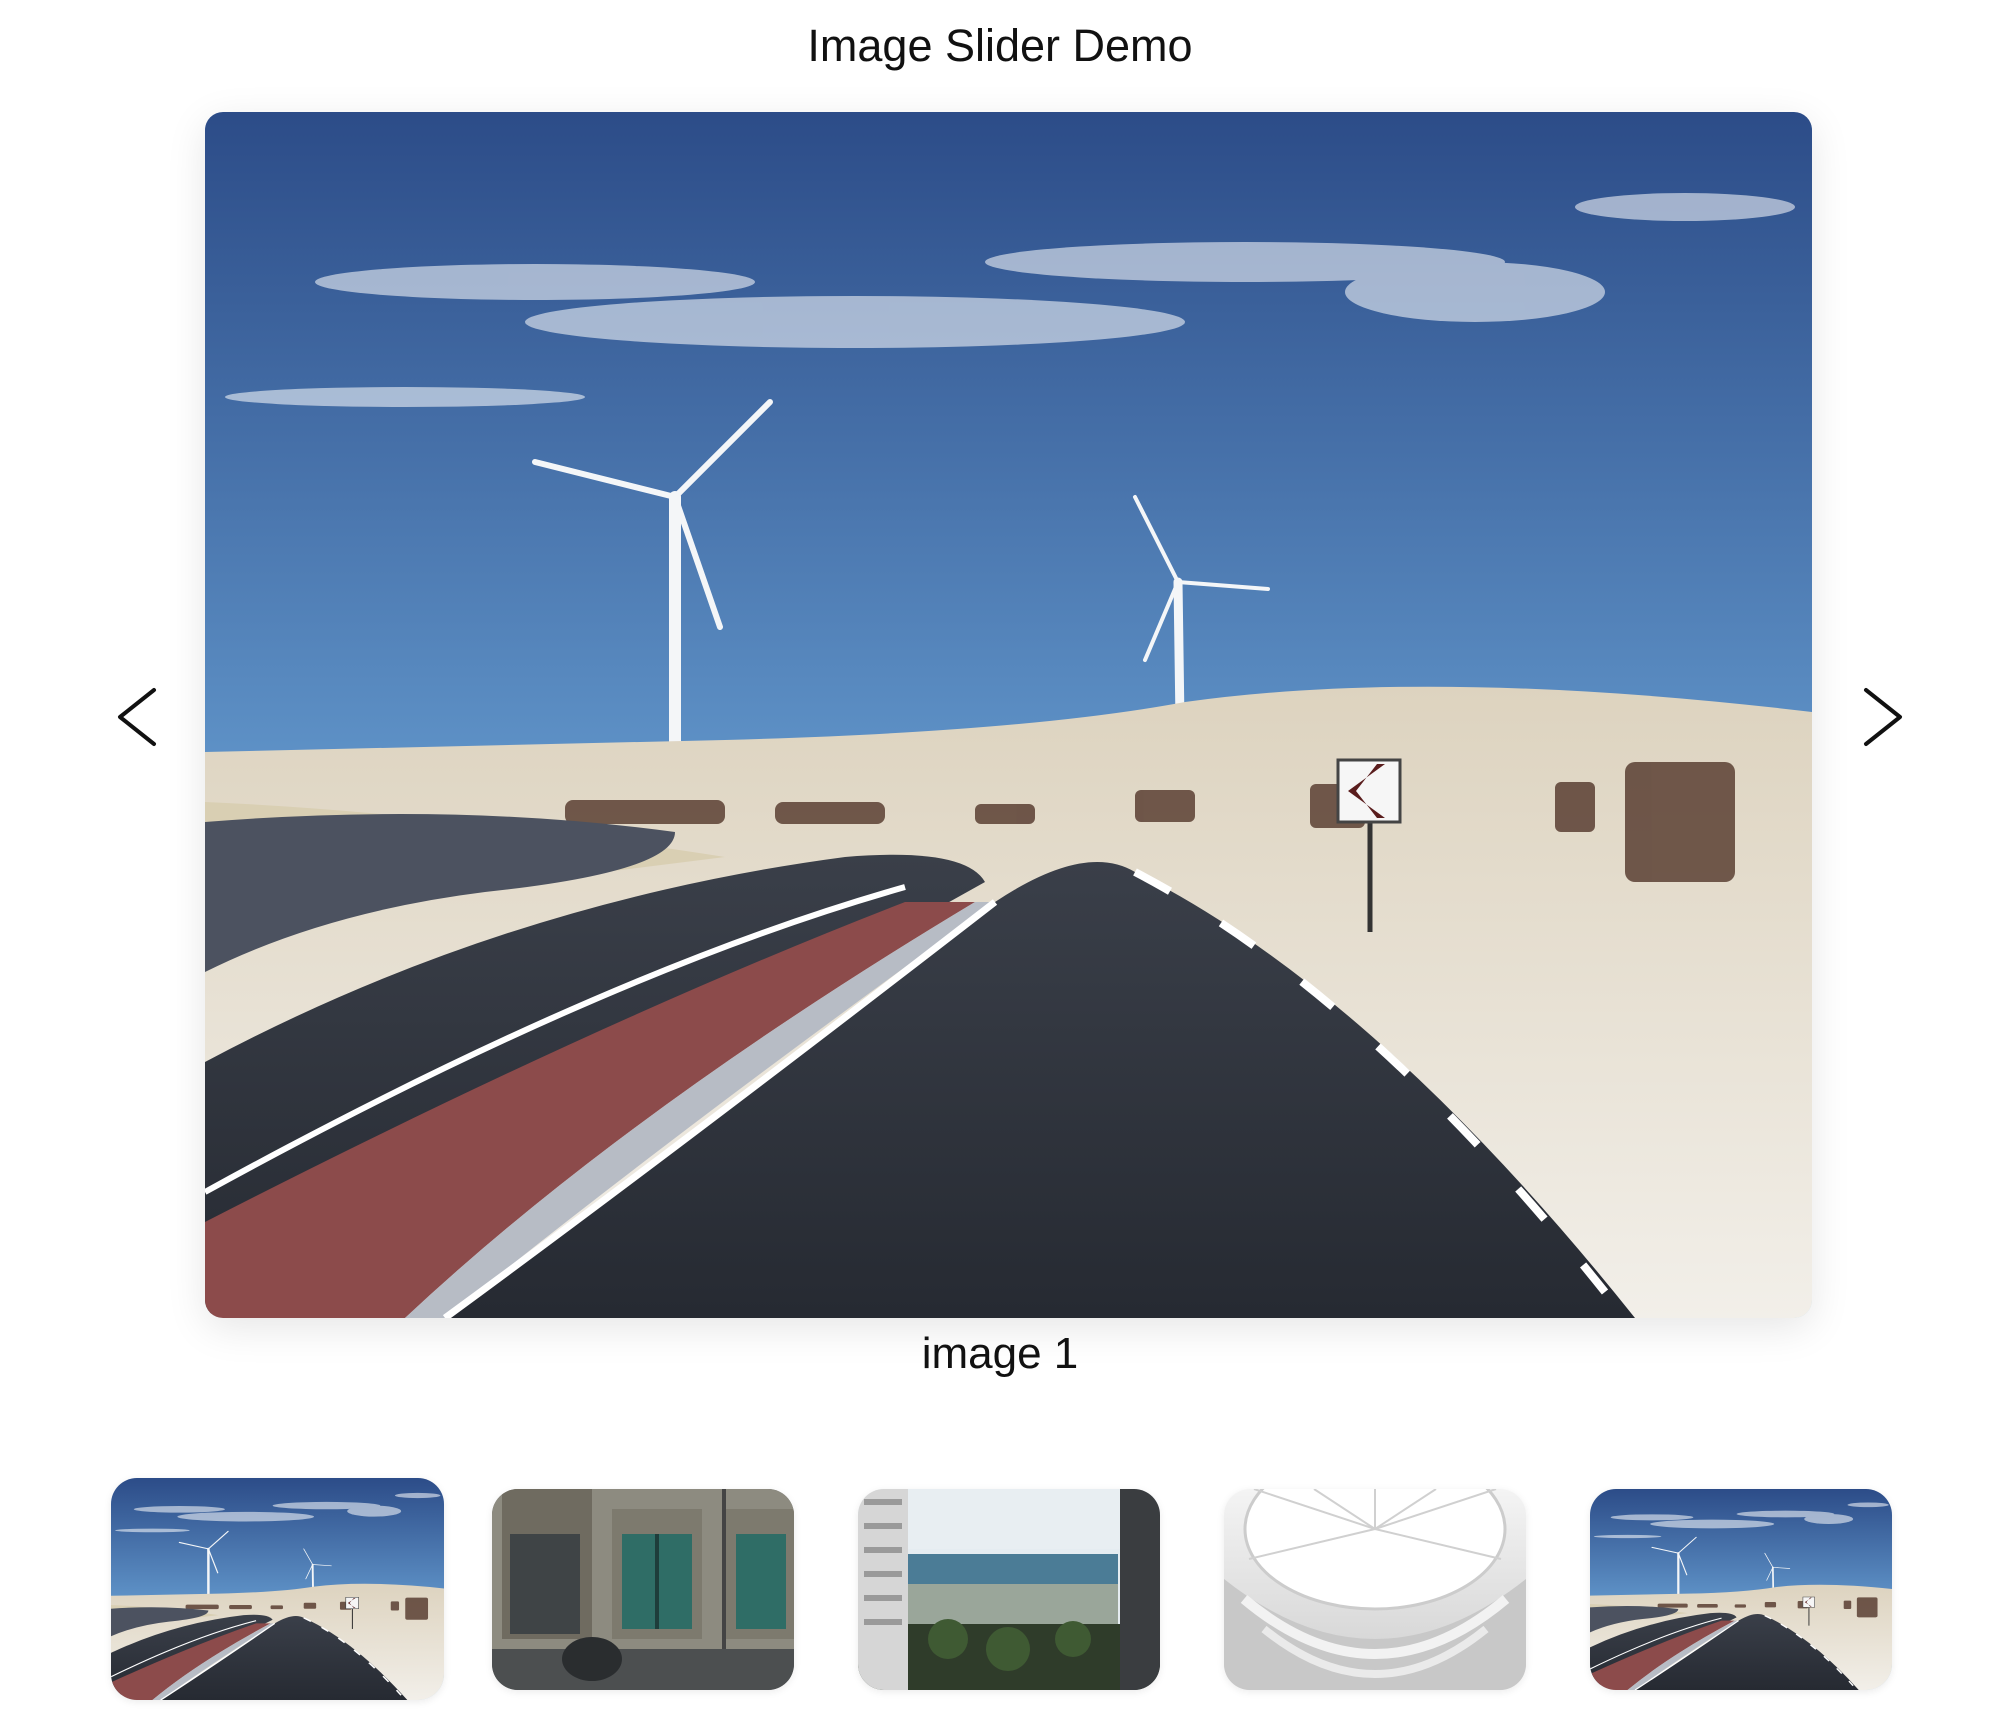 The height and width of the screenshot is (1722, 2000). What do you see at coordinates (1000, 1353) in the screenshot?
I see `slide-caption: image 1` at bounding box center [1000, 1353].